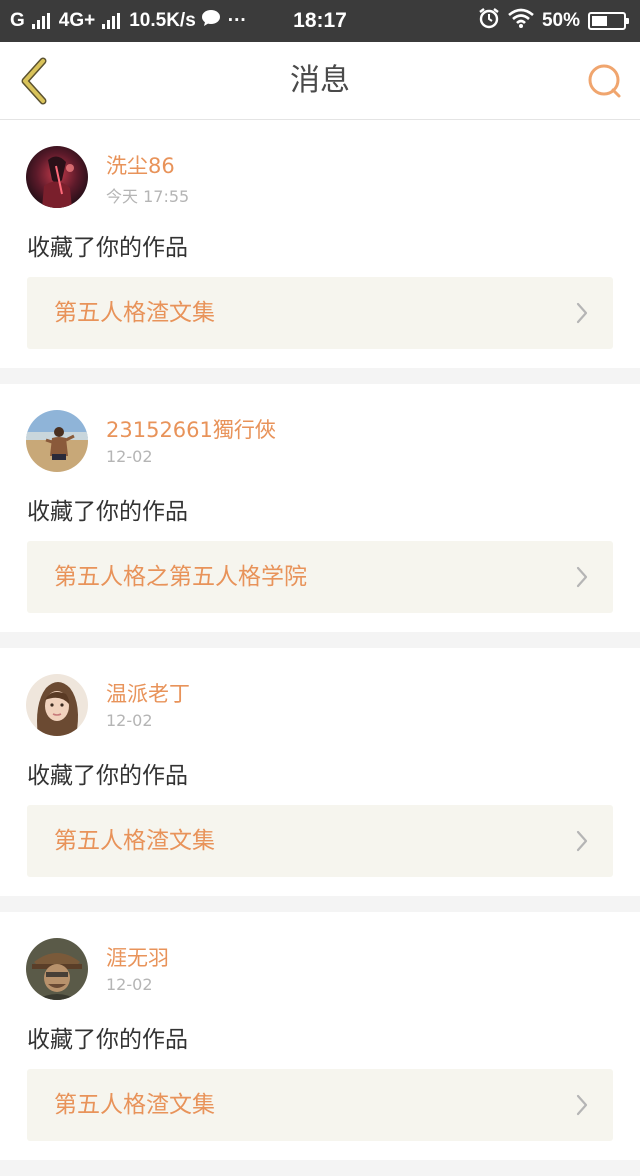 Image resolution: width=640 pixels, height=1176 pixels. What do you see at coordinates (191, 429) in the screenshot?
I see `username: 23152661獨行俠` at bounding box center [191, 429].